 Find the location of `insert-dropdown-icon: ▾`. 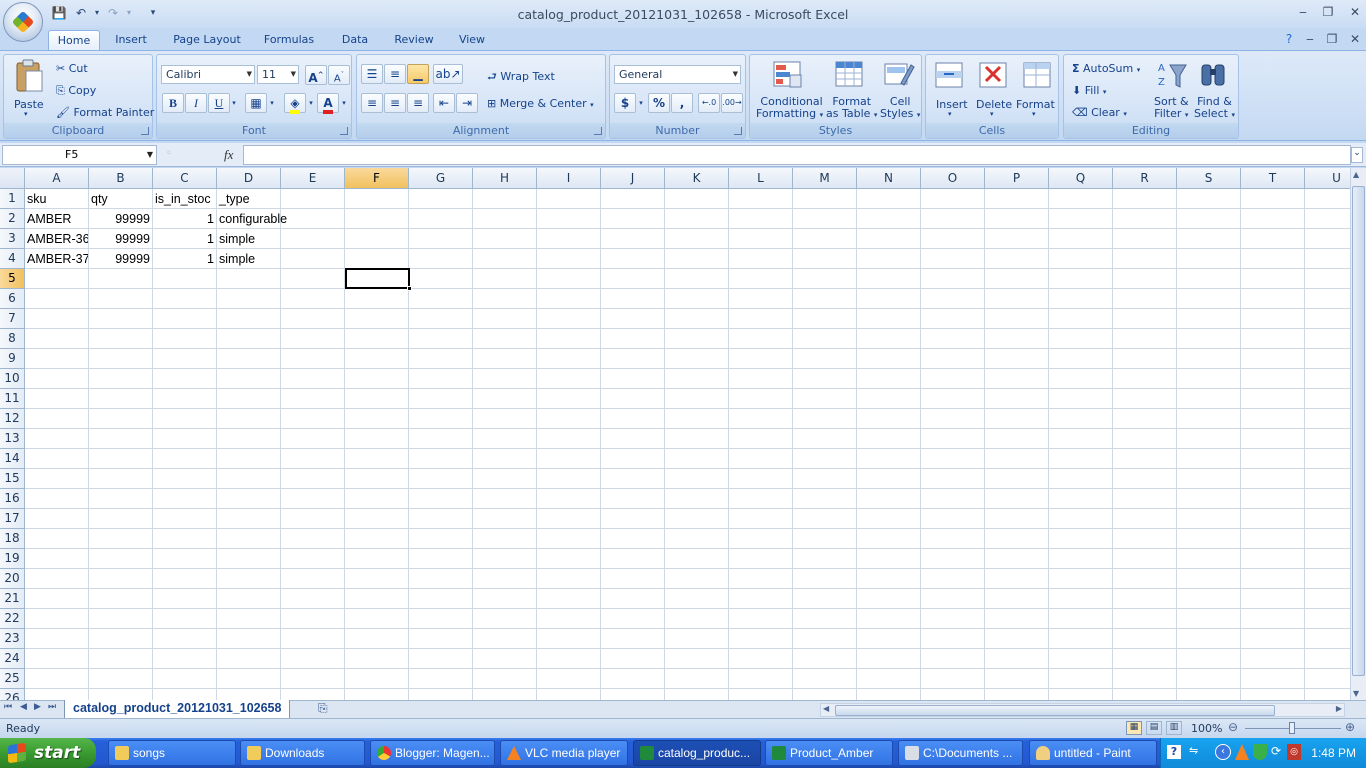

insert-dropdown-icon: ▾ is located at coordinates (950, 114).